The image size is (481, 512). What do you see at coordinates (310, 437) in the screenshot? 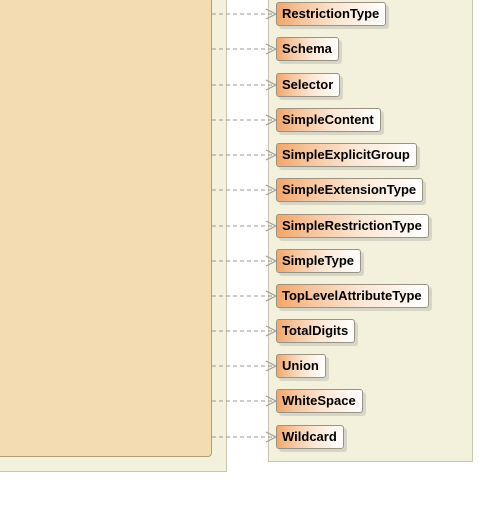
I see `class-node-wildcard: Wildcard` at bounding box center [310, 437].